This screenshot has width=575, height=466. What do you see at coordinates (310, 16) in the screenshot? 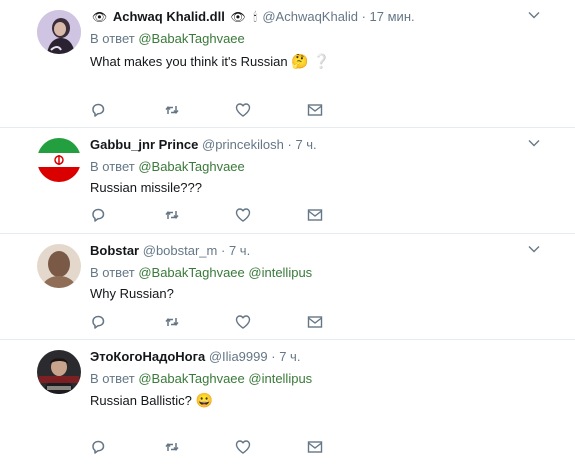
I see `user-handle: @AchwaqKhalid` at bounding box center [310, 16].